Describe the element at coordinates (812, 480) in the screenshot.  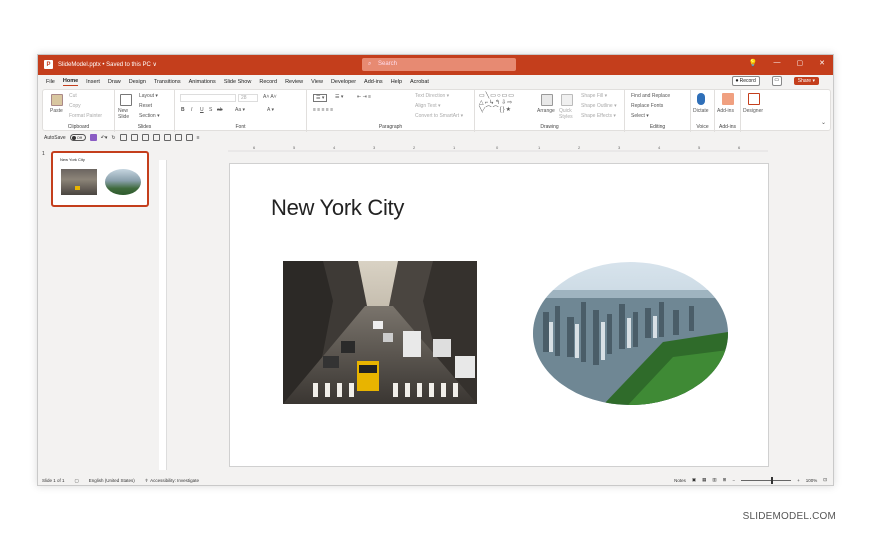
I see `zoom-level: 100%` at that location.